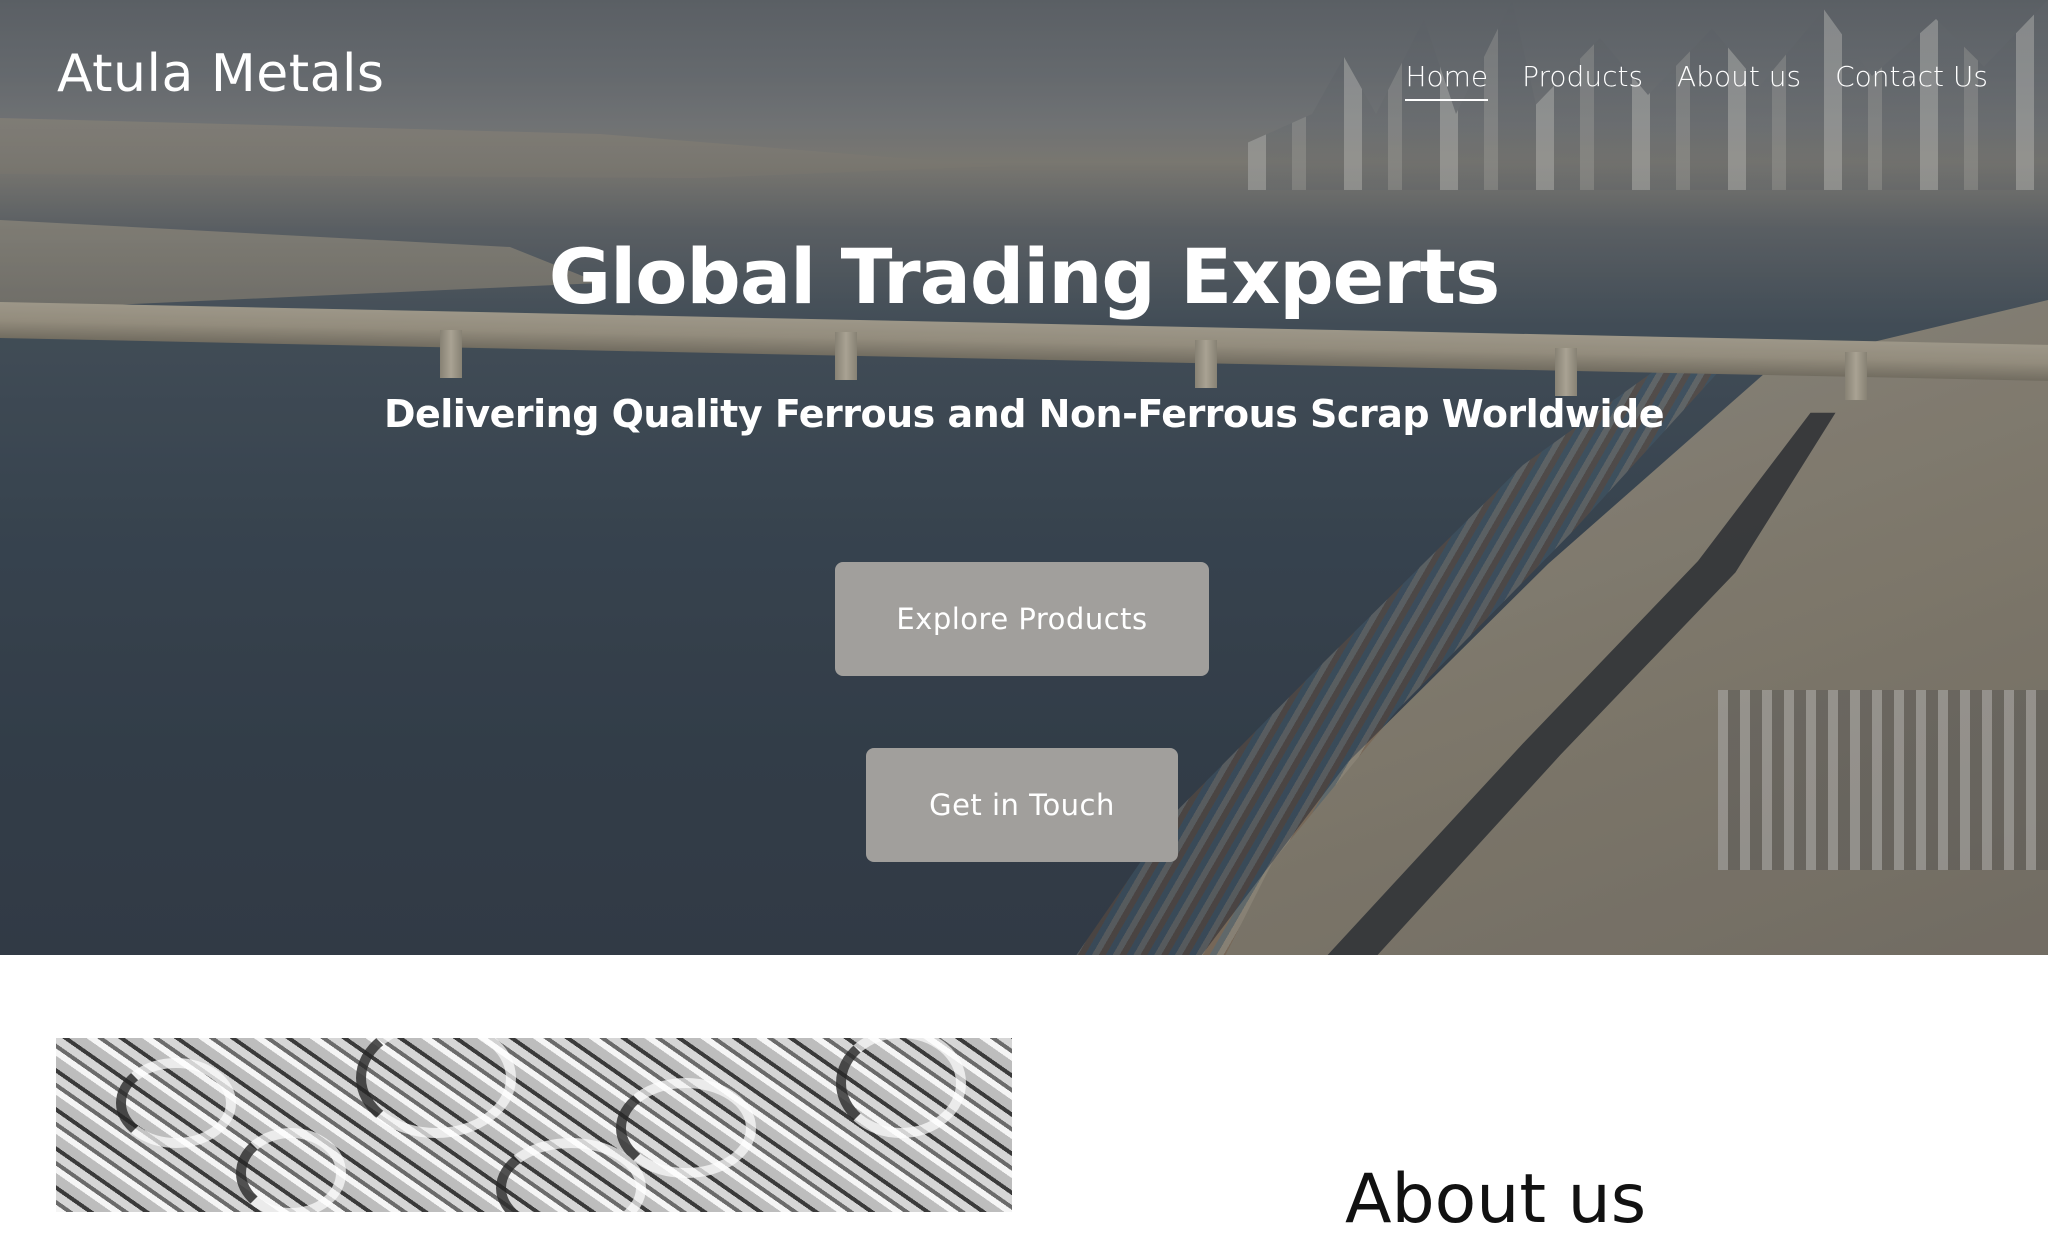 This screenshot has height=1239, width=2048. What do you see at coordinates (534, 1125) in the screenshot?
I see `scrap-metal-image` at bounding box center [534, 1125].